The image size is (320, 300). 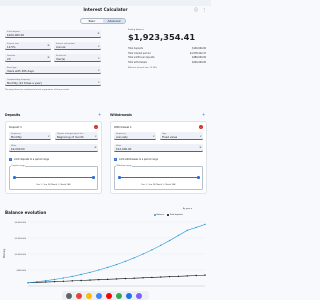 What do you see at coordinates (53, 70) in the screenshot?
I see `start-type-select: Start type Years with 365 days ▾` at bounding box center [53, 70].